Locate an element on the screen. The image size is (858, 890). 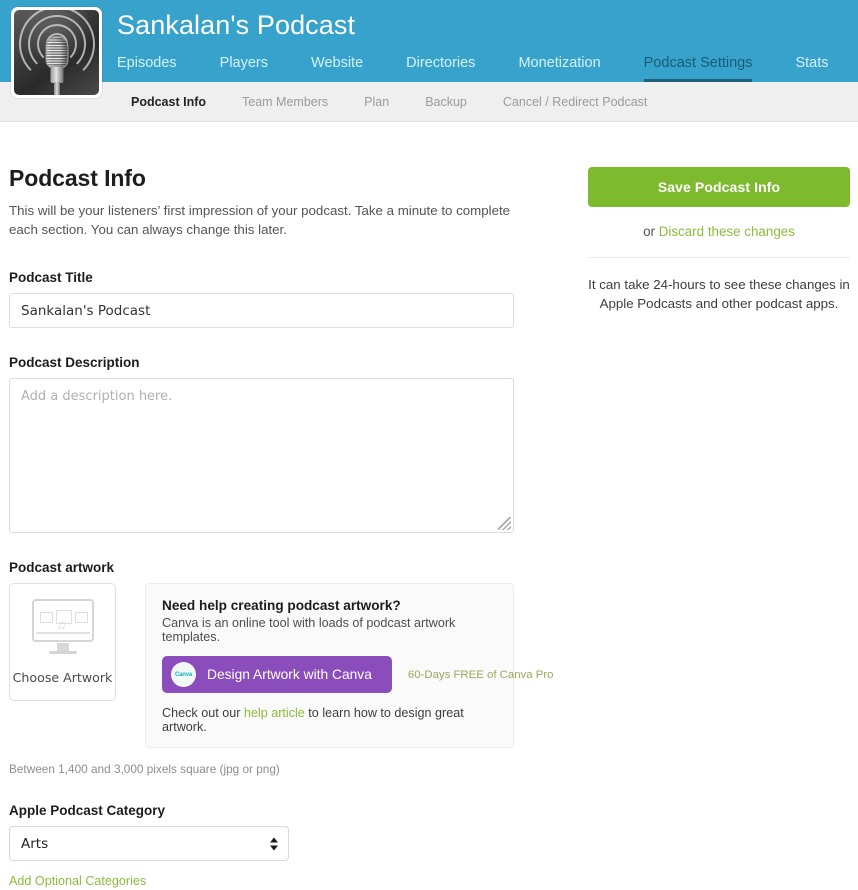
thumbnail-right-icon is located at coordinates (81, 617).